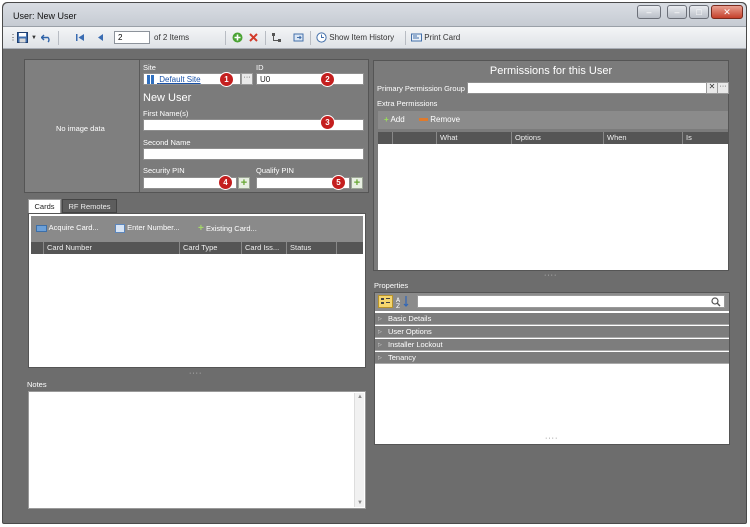  I want to click on primary-permission-browse-button: ···, so click(723, 88).